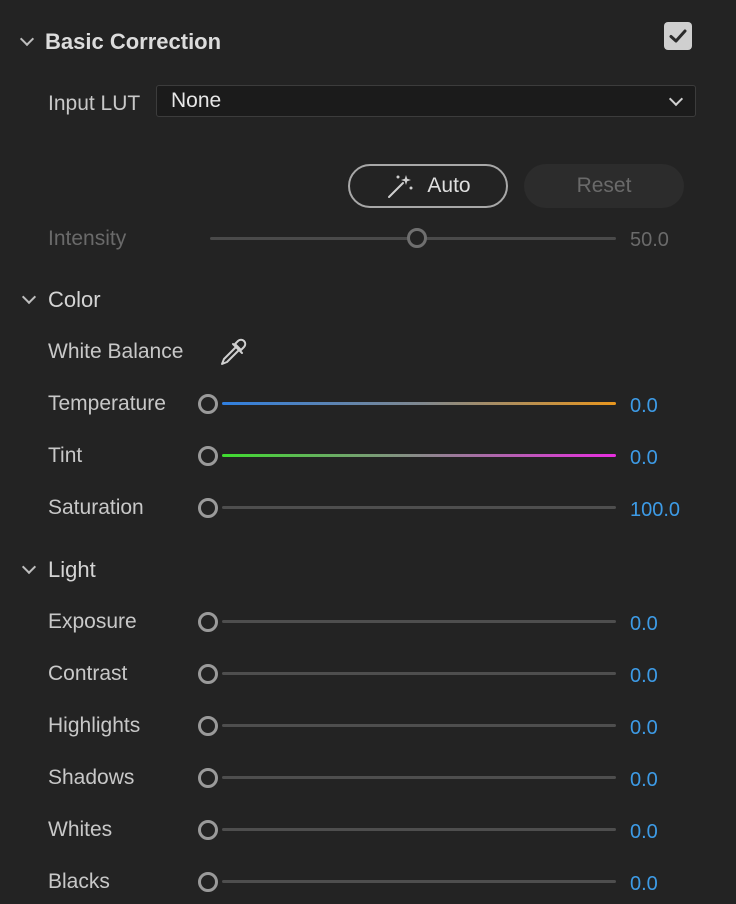 The width and height of the screenshot is (736, 904). What do you see at coordinates (676, 99) in the screenshot?
I see `chevron-down-icon` at bounding box center [676, 99].